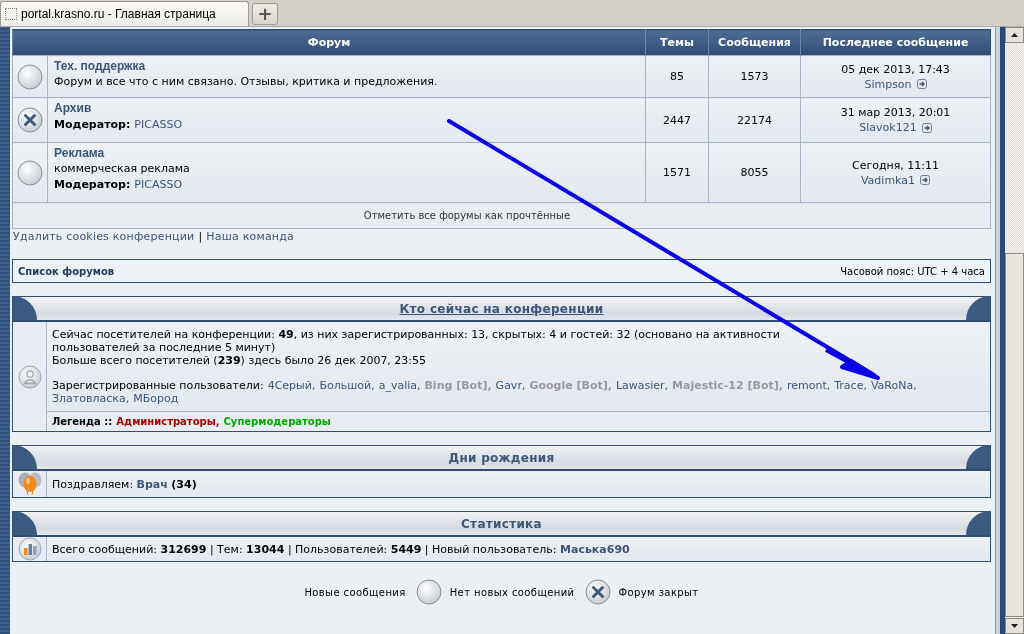 The image size is (1024, 634). What do you see at coordinates (677, 76) in the screenshot?
I see `topics-cell: 85` at bounding box center [677, 76].